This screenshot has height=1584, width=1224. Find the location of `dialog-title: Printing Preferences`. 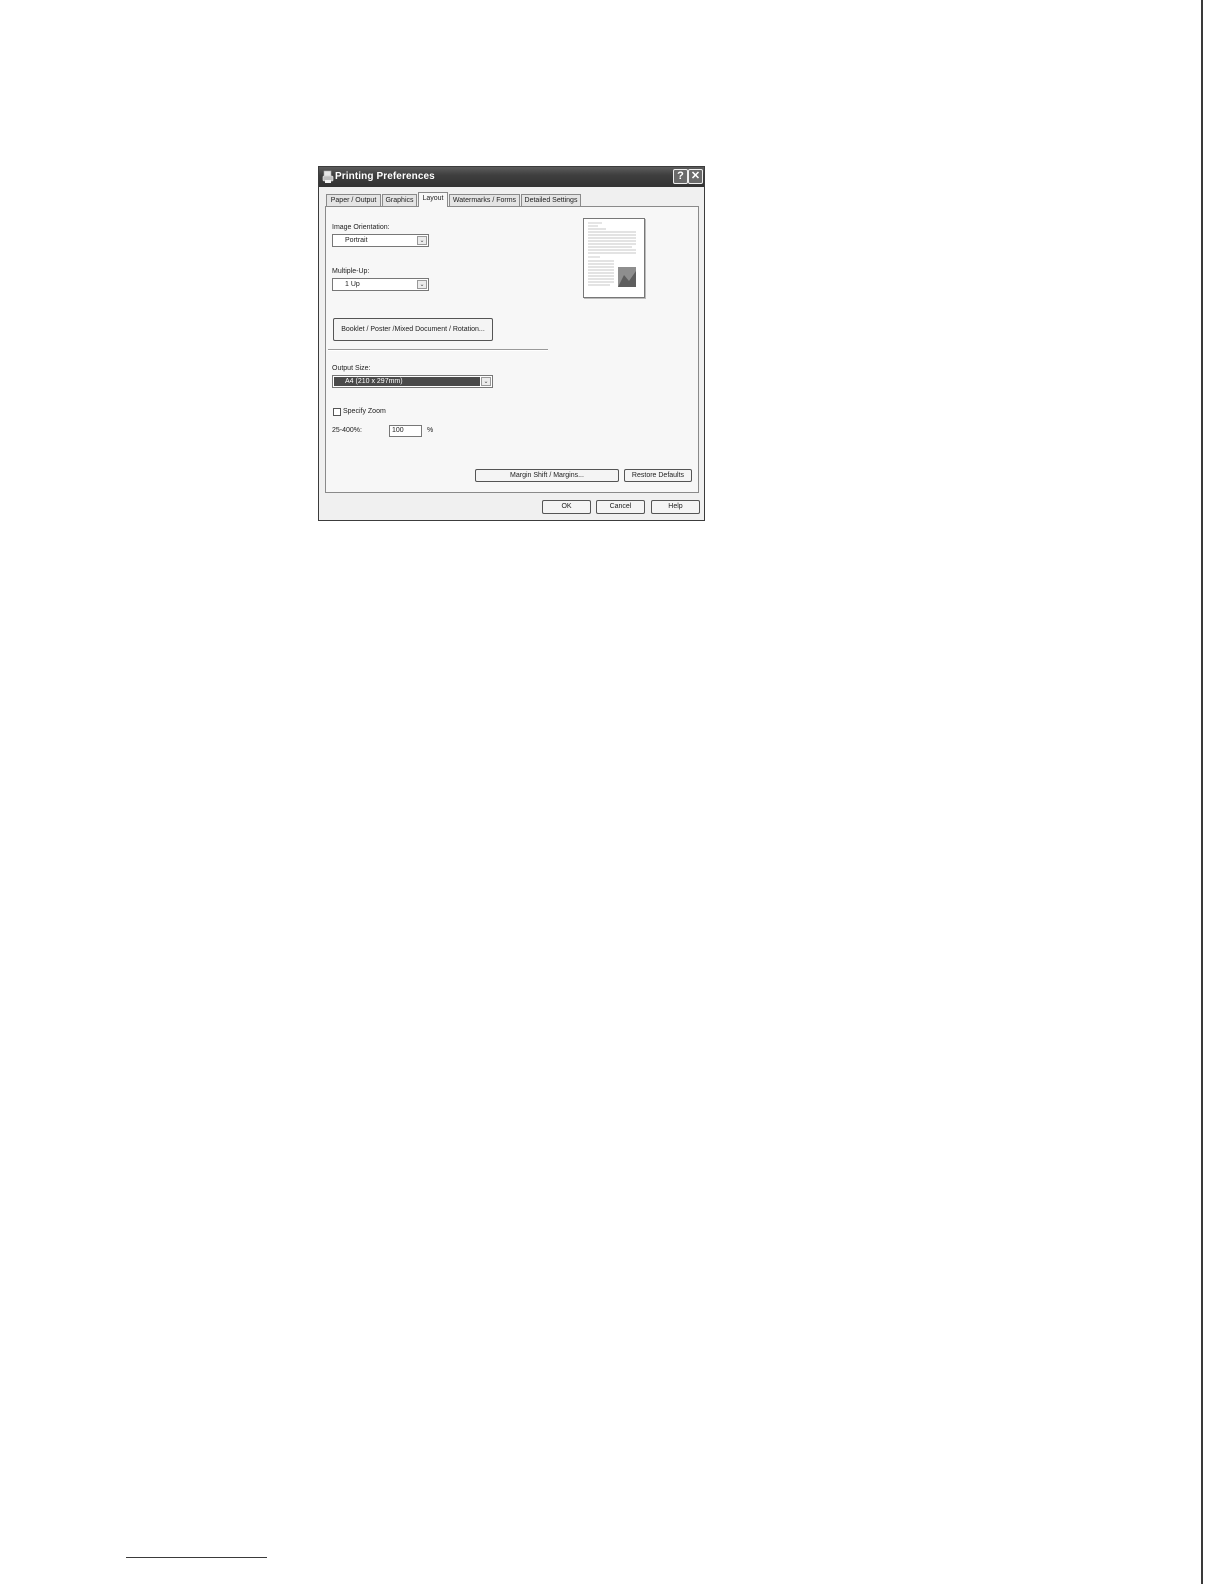

dialog-title: Printing Preferences is located at coordinates (385, 176).